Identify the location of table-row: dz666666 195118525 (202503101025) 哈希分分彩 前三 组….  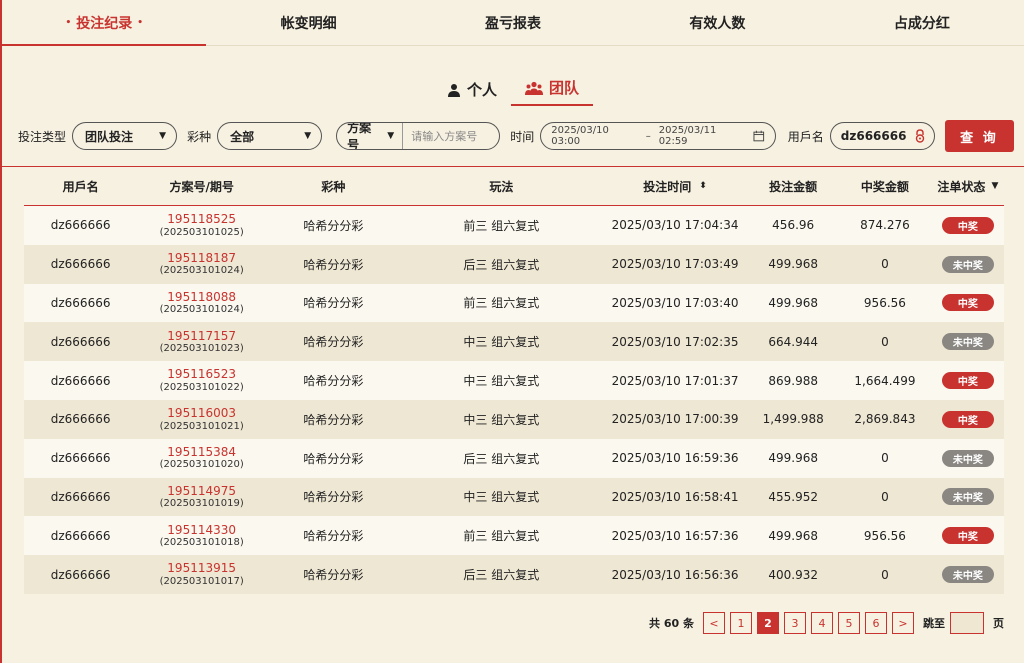
(514, 225).